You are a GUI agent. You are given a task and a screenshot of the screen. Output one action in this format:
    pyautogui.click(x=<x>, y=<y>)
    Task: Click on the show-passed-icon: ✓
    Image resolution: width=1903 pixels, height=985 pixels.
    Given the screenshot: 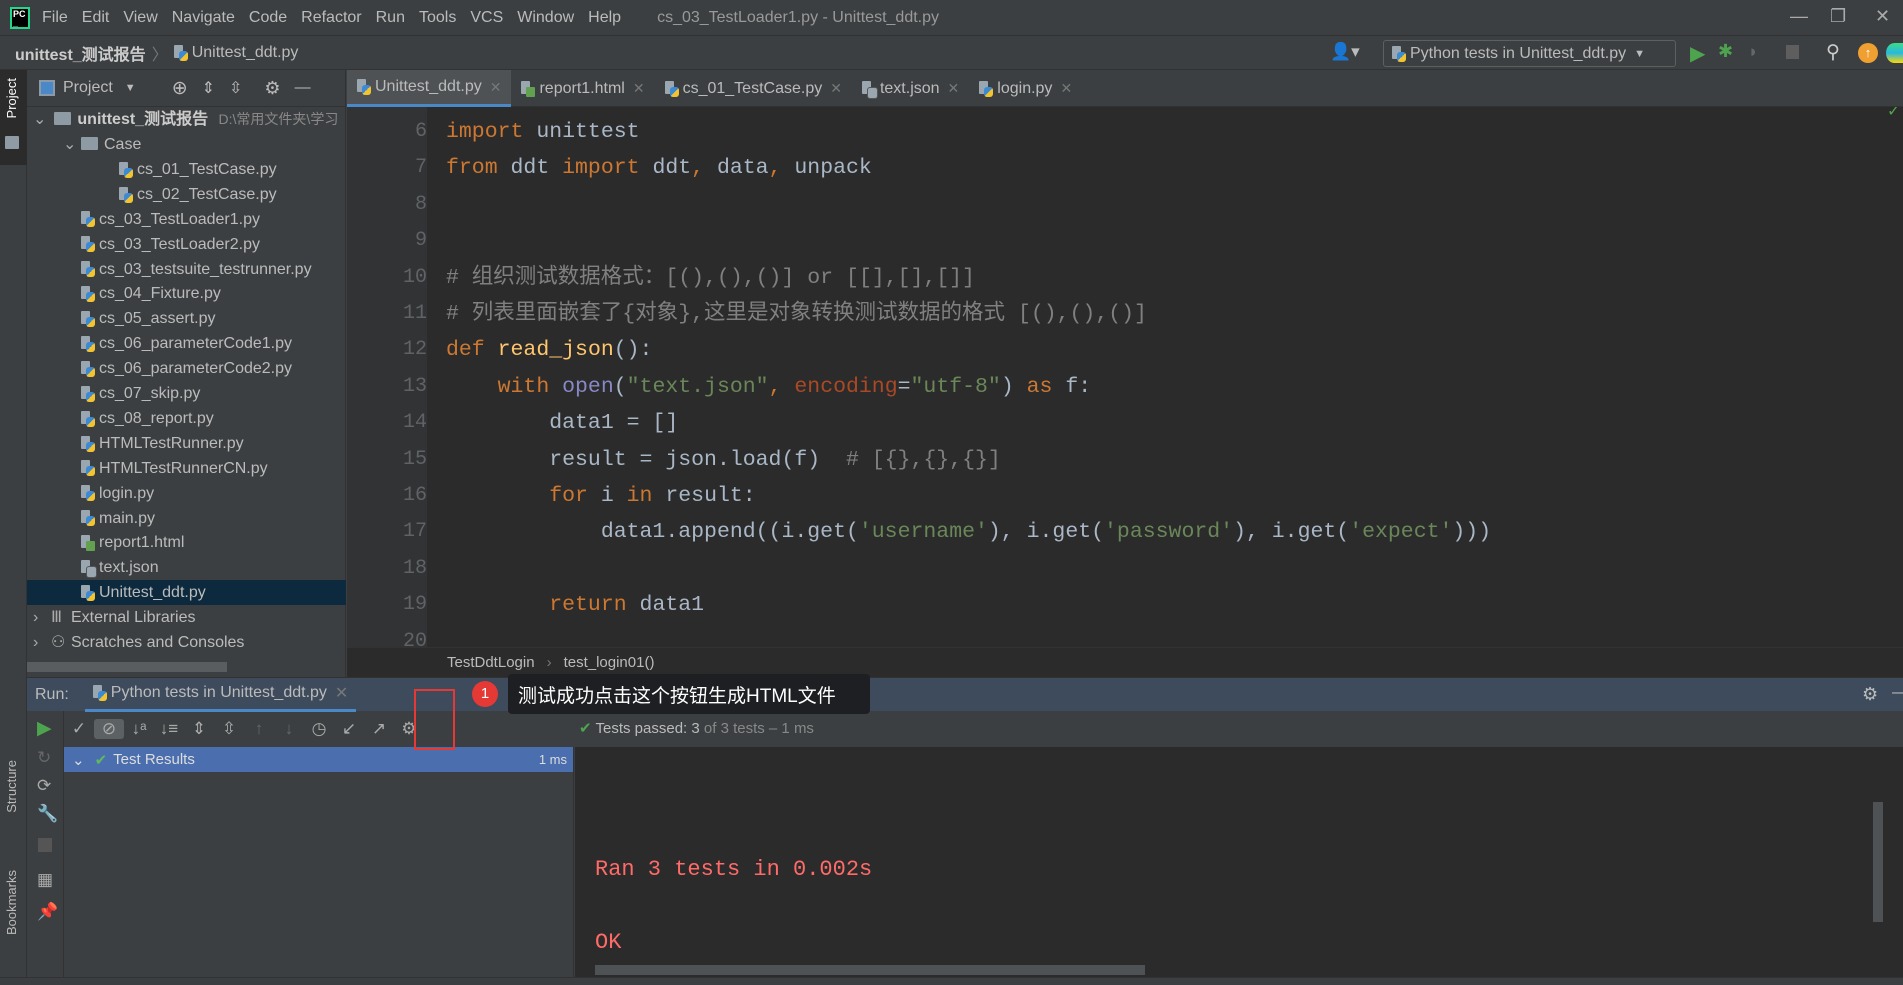 What is the action you would take?
    pyautogui.click(x=79, y=729)
    